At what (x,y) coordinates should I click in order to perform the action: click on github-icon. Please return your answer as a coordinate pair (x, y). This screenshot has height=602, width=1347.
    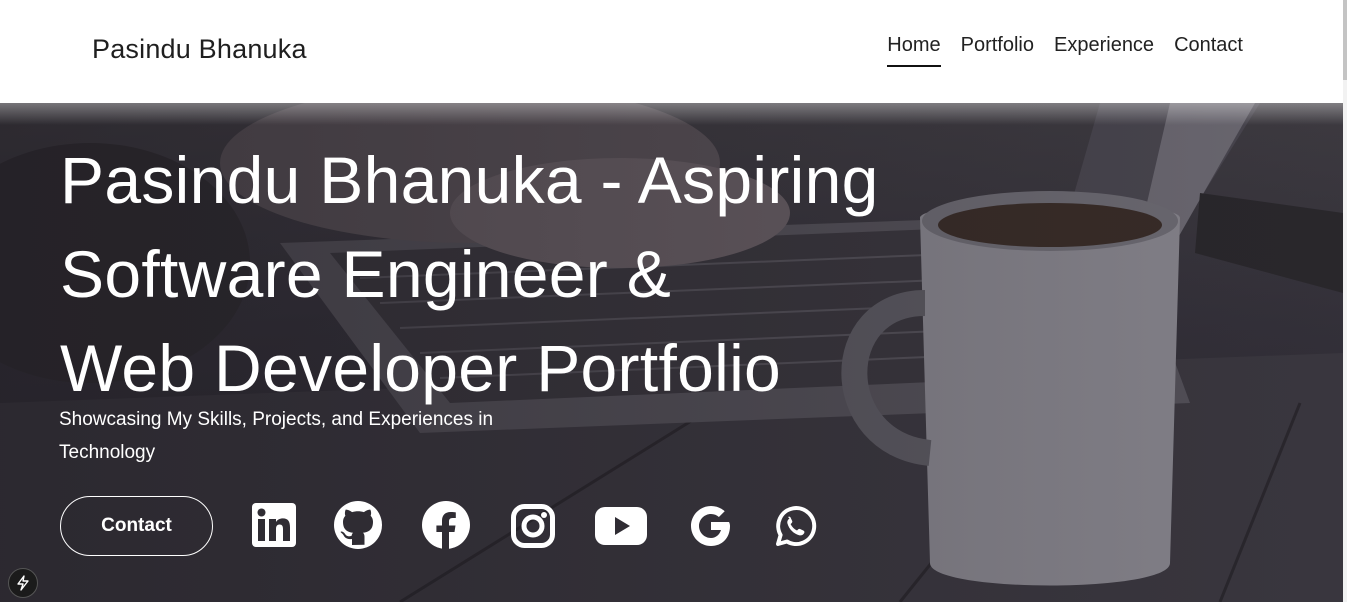
    Looking at the image, I should click on (358, 525).